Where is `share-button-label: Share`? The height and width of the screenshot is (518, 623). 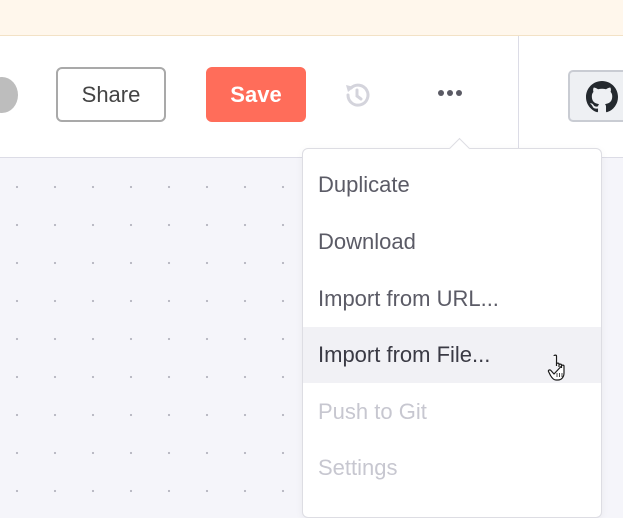 share-button-label: Share is located at coordinates (111, 94).